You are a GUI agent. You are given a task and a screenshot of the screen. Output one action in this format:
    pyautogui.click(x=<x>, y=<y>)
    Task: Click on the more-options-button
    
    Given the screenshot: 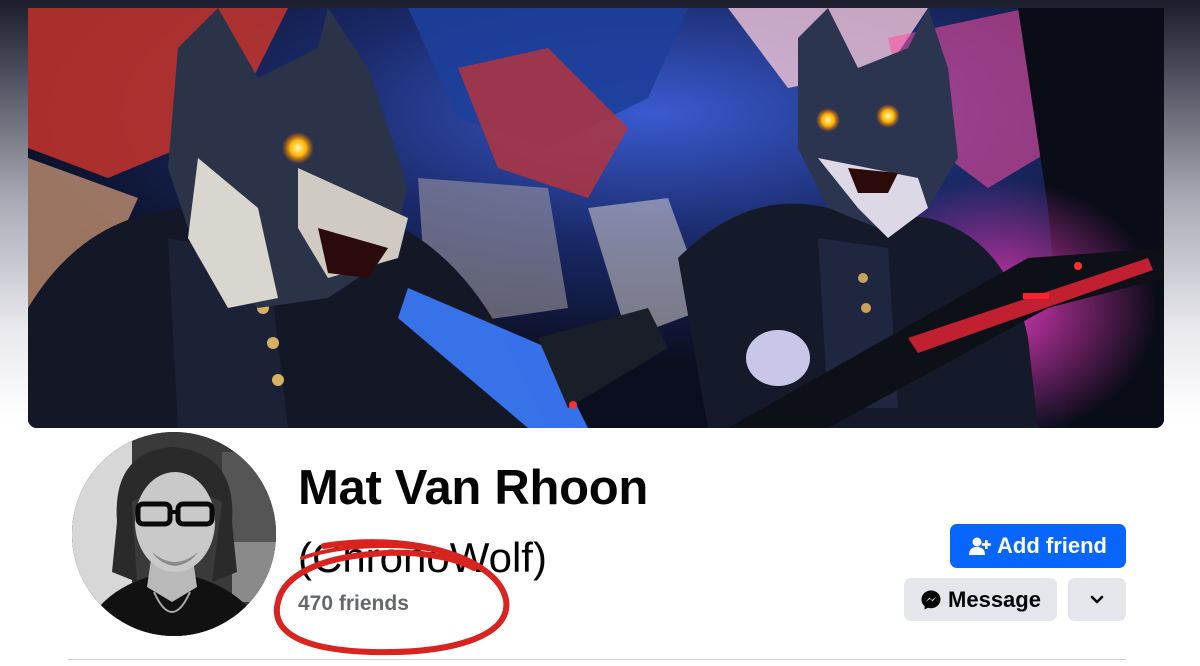 What is the action you would take?
    pyautogui.click(x=1097, y=599)
    